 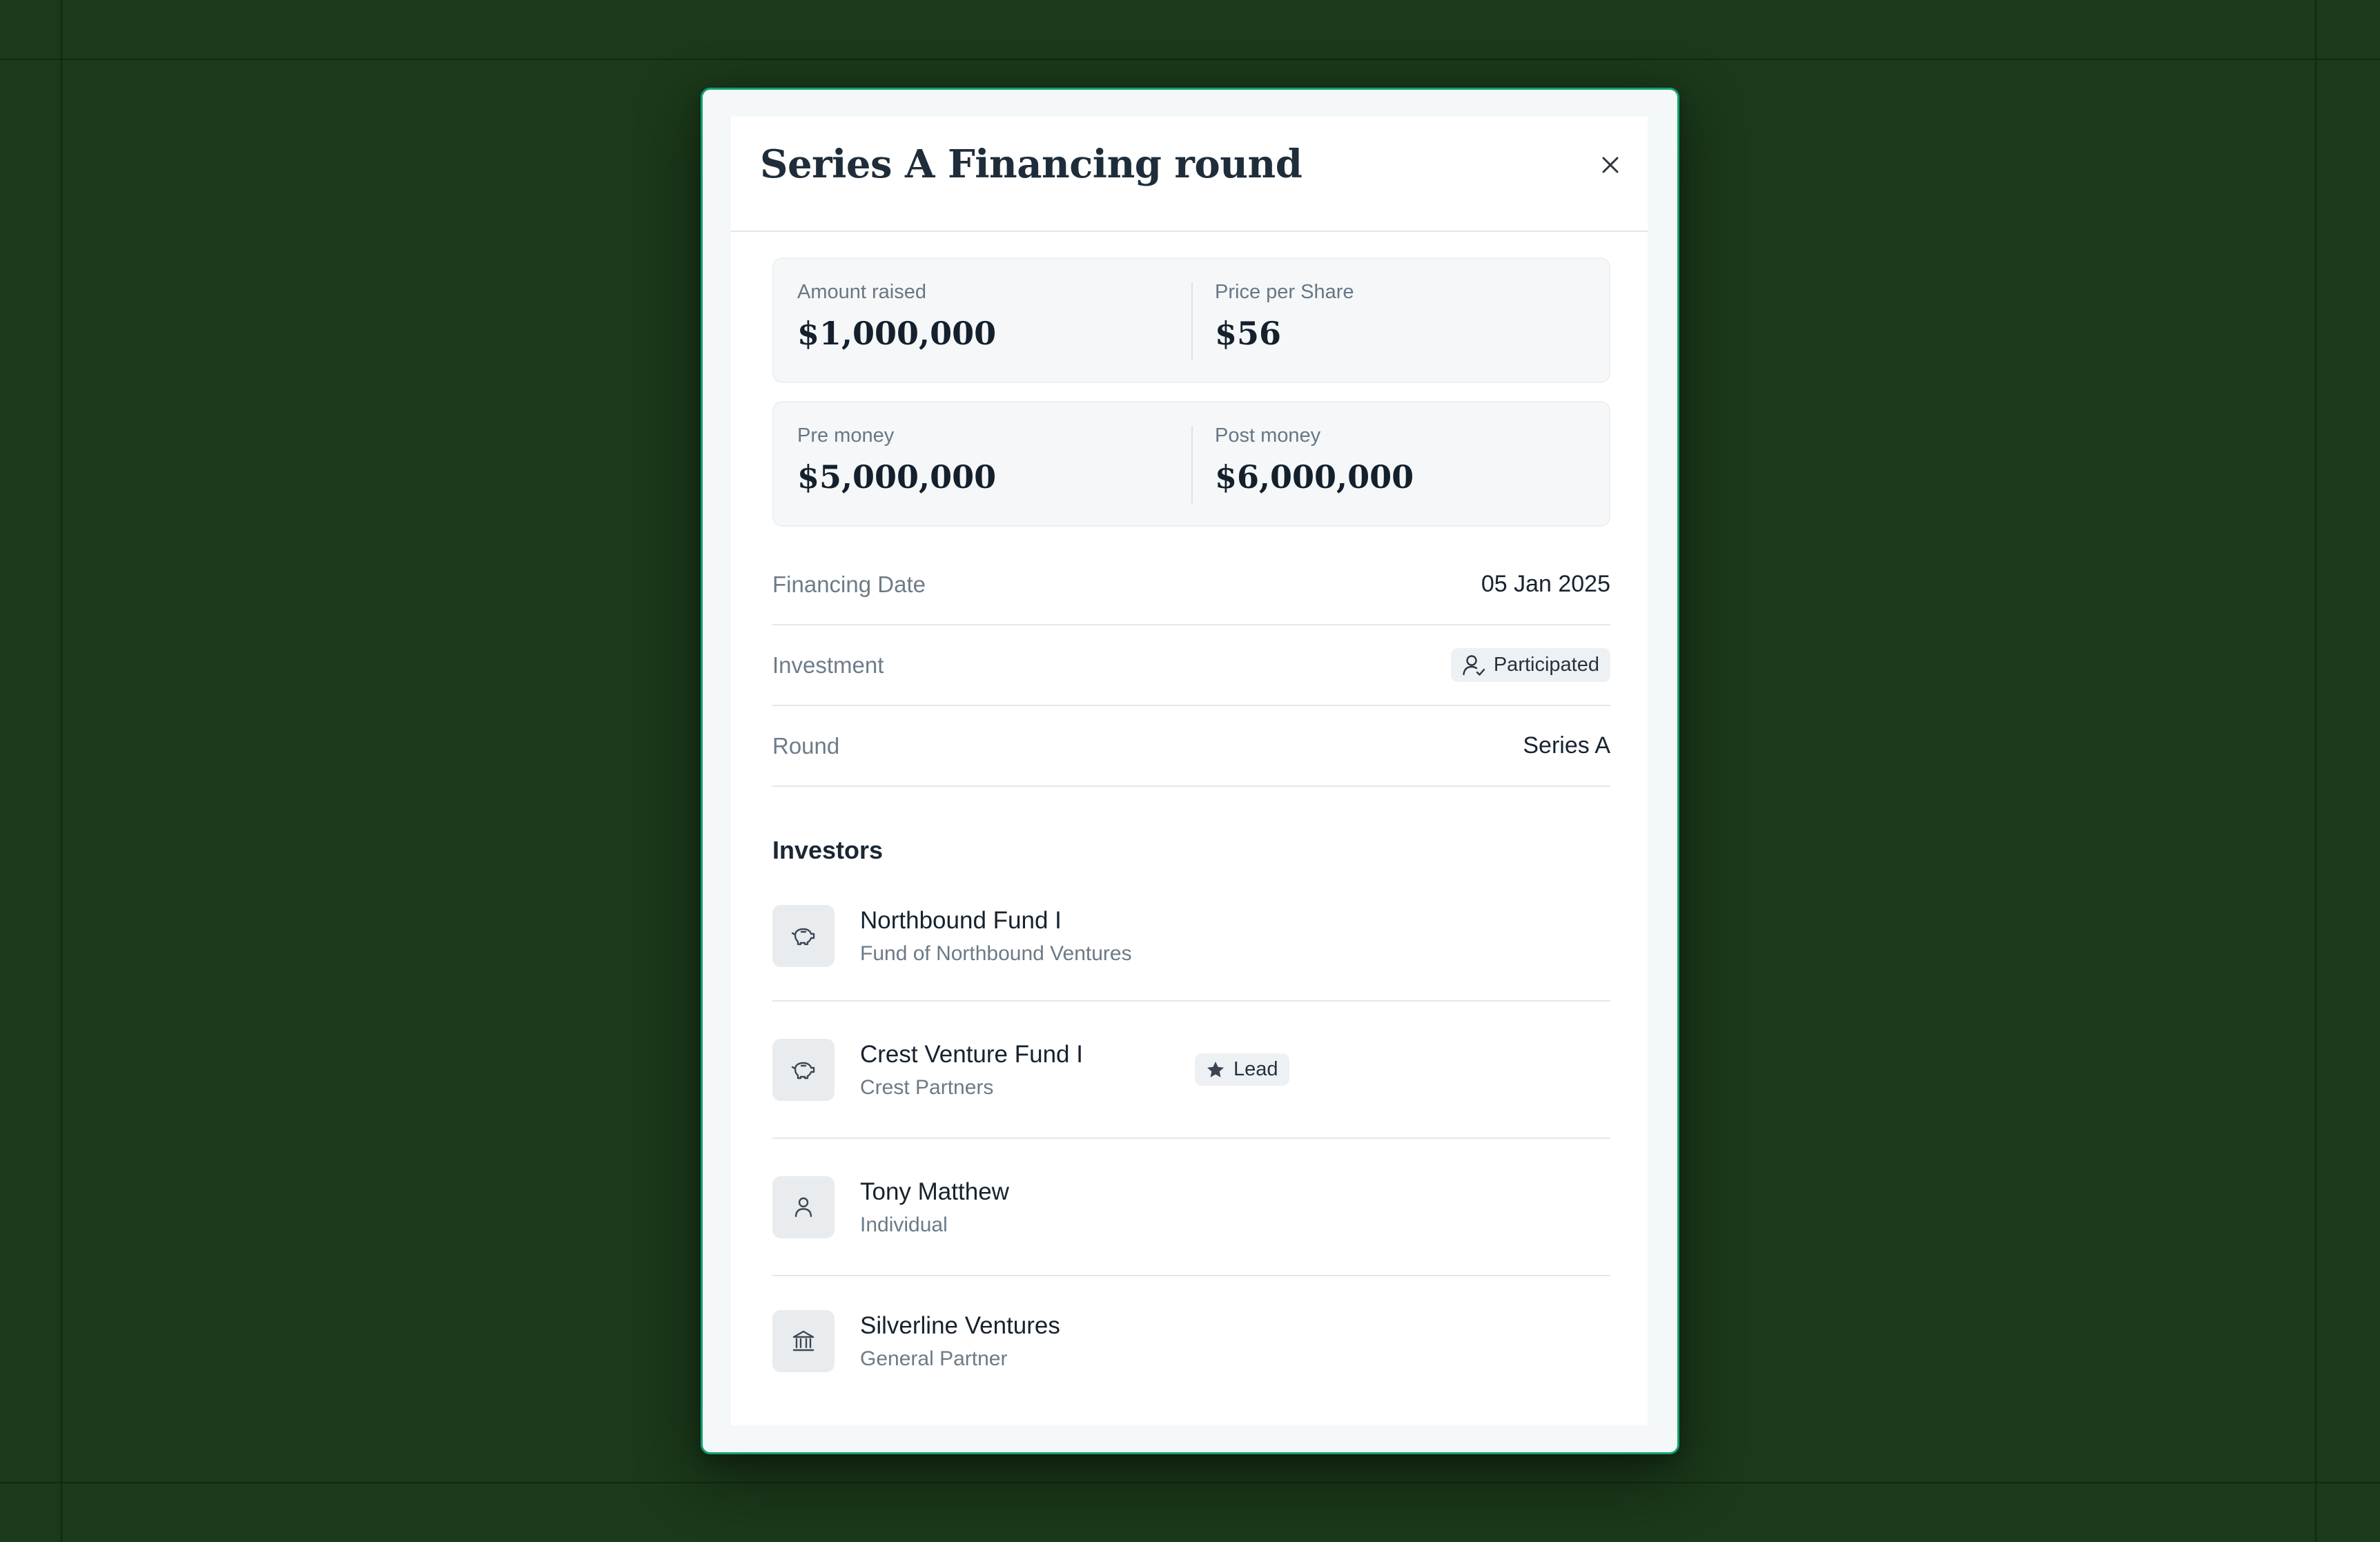 I want to click on badge-label: Participated, so click(x=1546, y=665).